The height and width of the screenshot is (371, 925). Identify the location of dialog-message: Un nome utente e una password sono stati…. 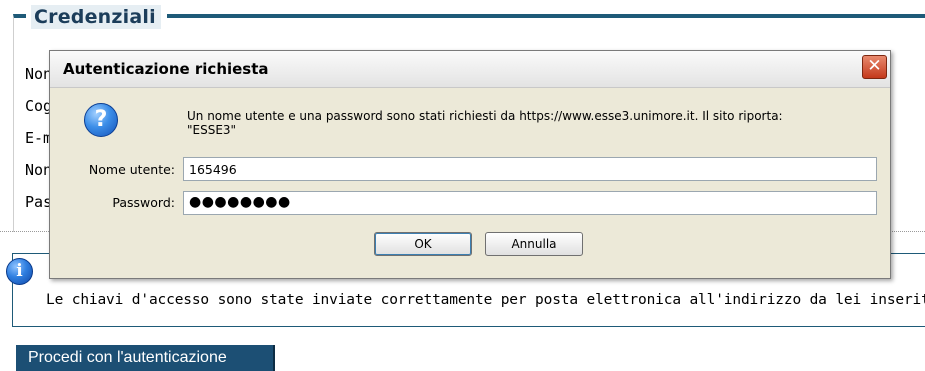
(532, 123).